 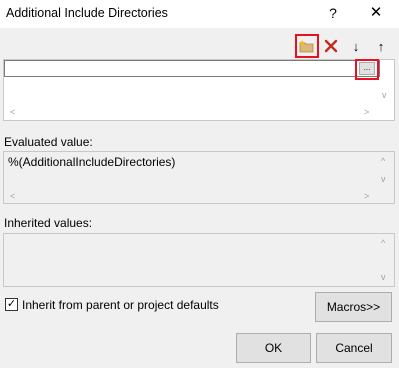 I want to click on inherited-label: Inherited values:, so click(x=48, y=223).